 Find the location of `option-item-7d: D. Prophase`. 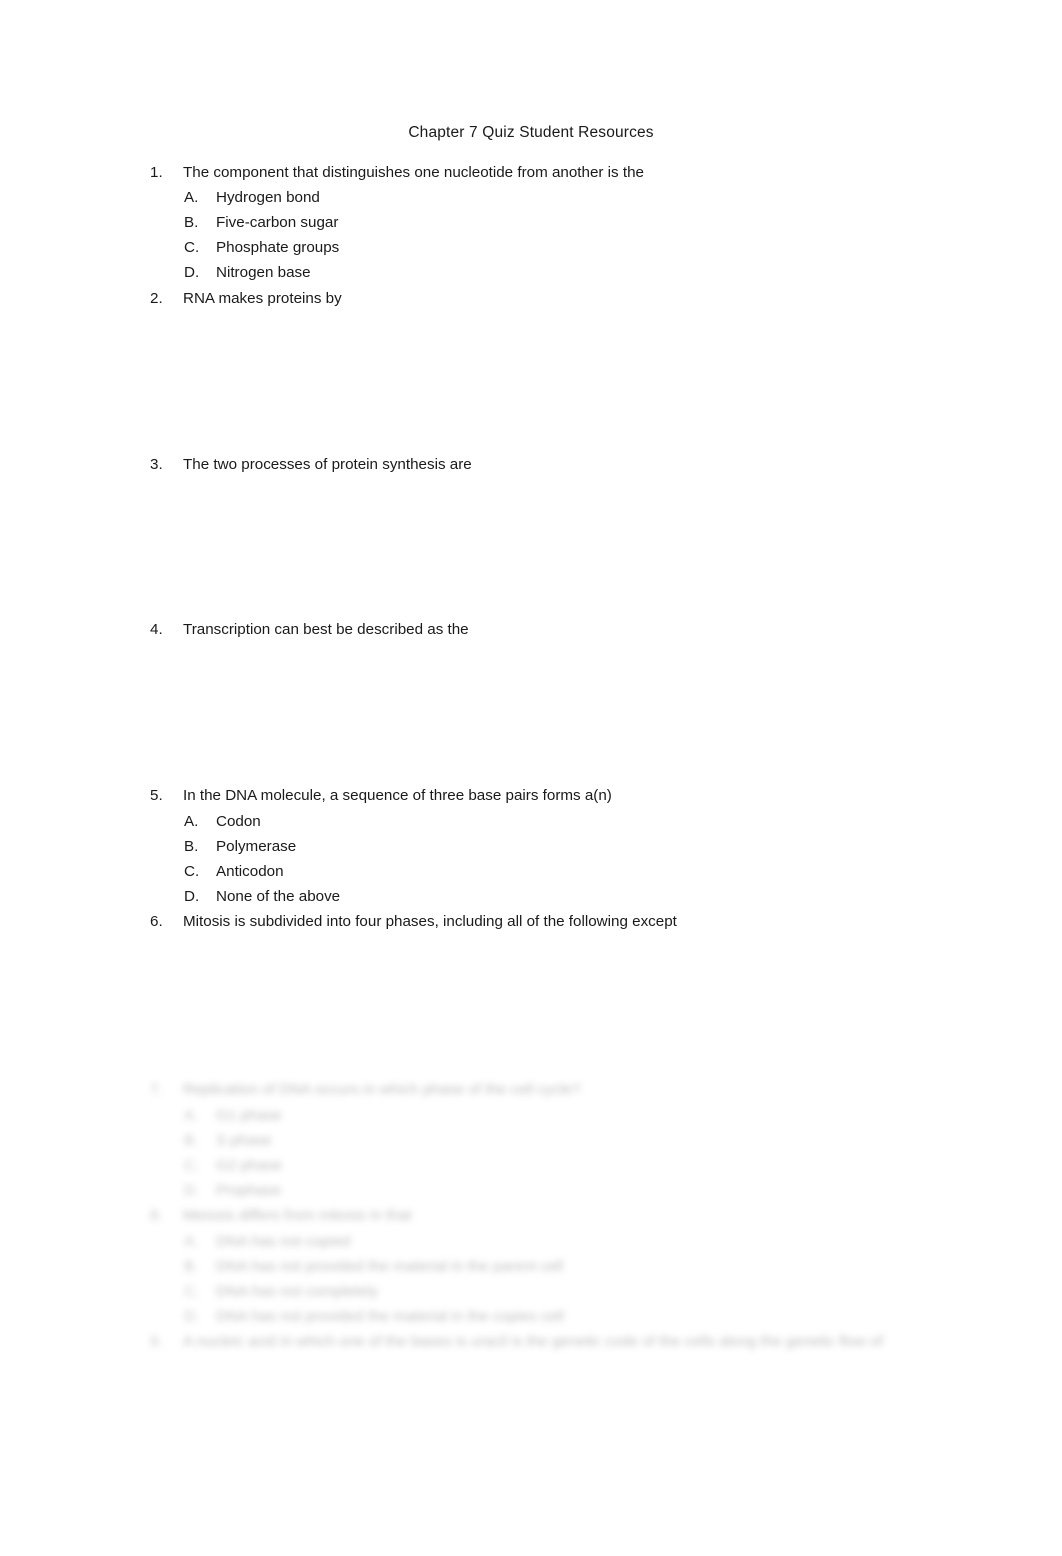

option-item-7d: D. Prophase is located at coordinates (604, 1190).